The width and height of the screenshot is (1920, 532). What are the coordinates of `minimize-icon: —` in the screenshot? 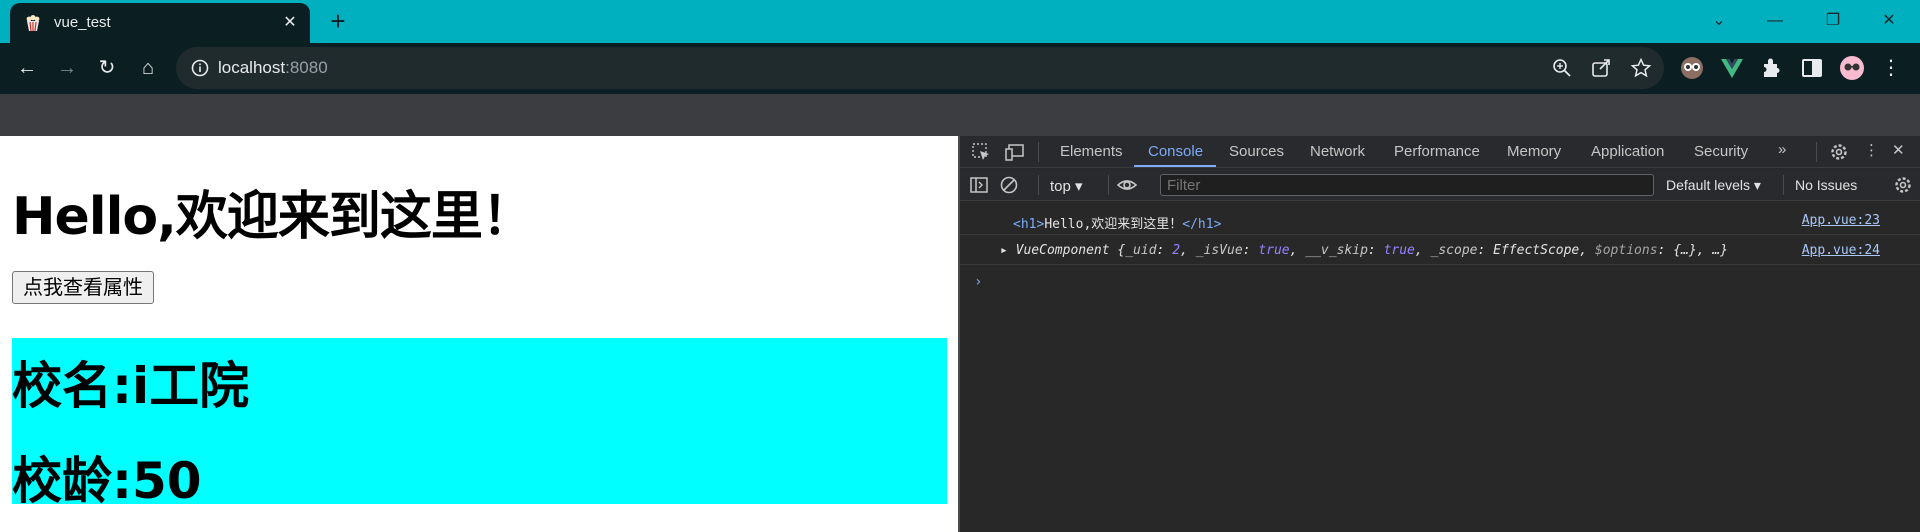 It's located at (1775, 21).